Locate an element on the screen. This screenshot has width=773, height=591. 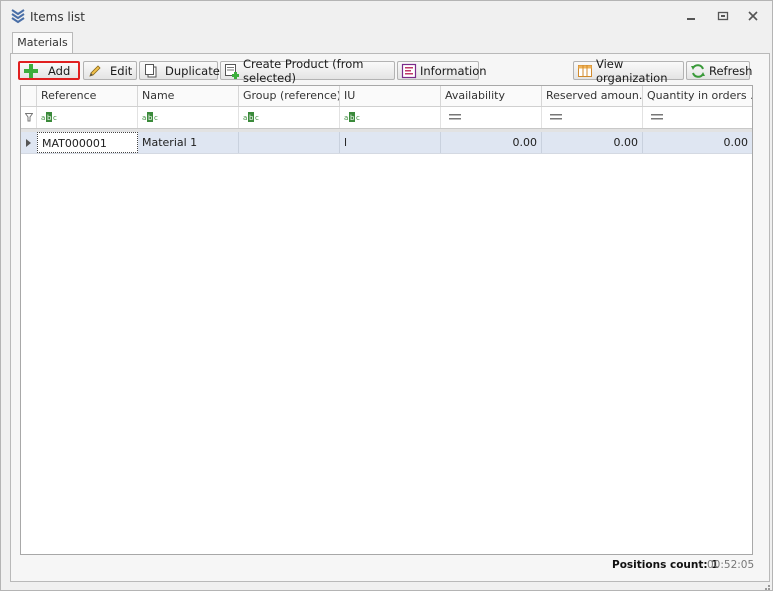
row-pointer-icon is located at coordinates (28, 143).